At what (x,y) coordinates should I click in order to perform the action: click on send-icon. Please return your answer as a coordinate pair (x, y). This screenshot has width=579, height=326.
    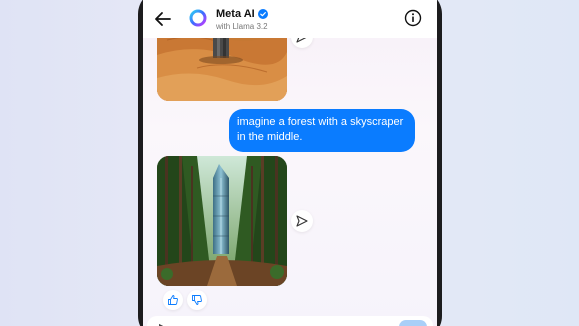
    Looking at the image, I should click on (302, 221).